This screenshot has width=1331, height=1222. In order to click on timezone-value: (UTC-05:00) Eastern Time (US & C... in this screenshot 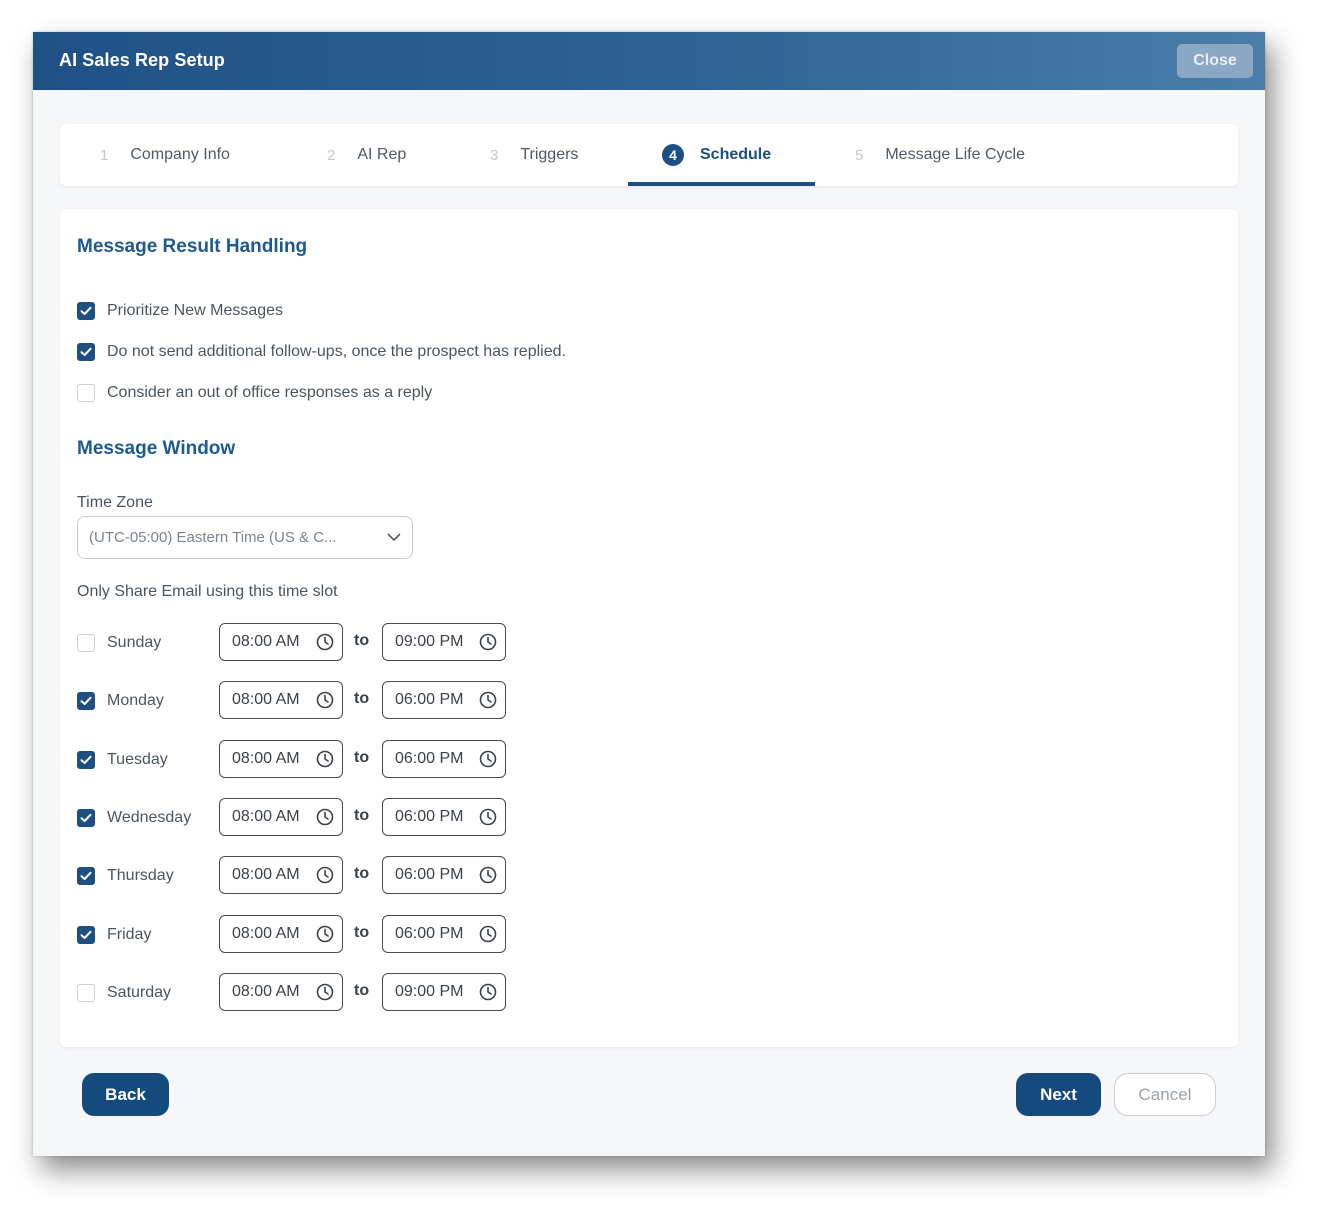, I will do `click(213, 537)`.